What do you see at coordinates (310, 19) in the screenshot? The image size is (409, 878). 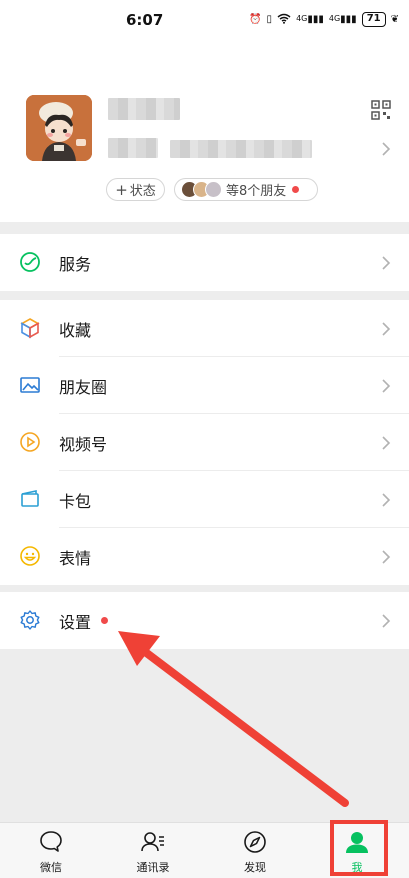 I see `signal-icon: 4G▮▮▮` at bounding box center [310, 19].